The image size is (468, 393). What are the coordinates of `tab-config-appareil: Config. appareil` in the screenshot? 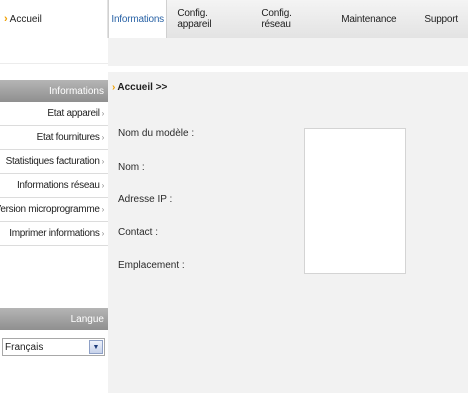 It's located at (208, 19).